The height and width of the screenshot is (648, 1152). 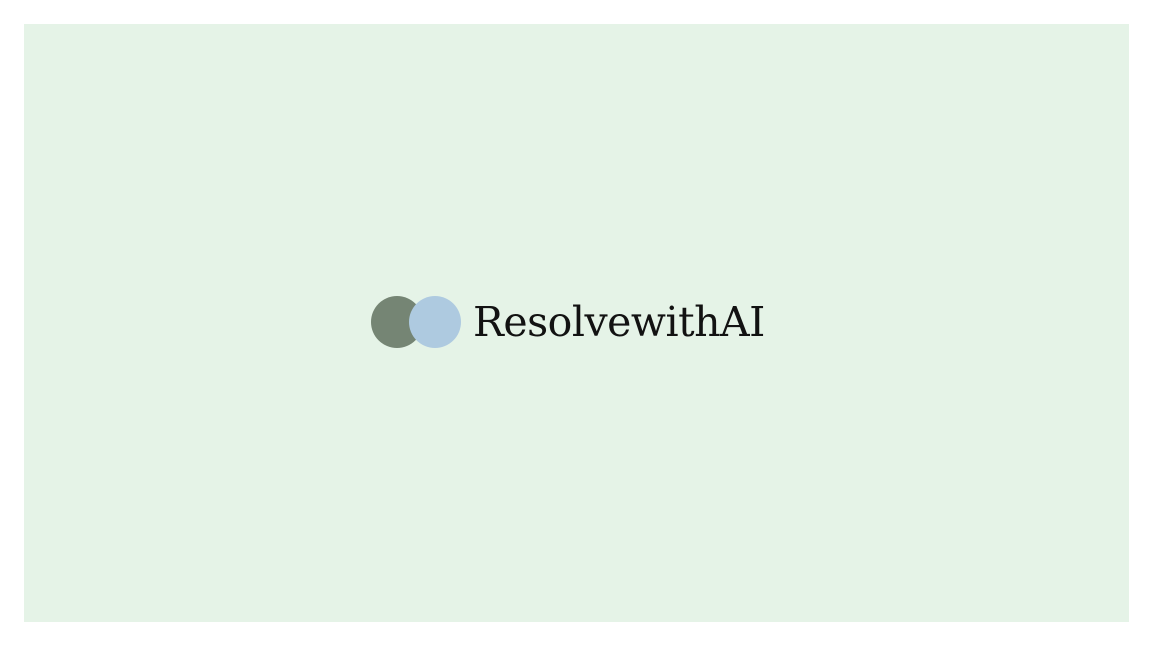 I want to click on logo-mark, so click(x=417, y=322).